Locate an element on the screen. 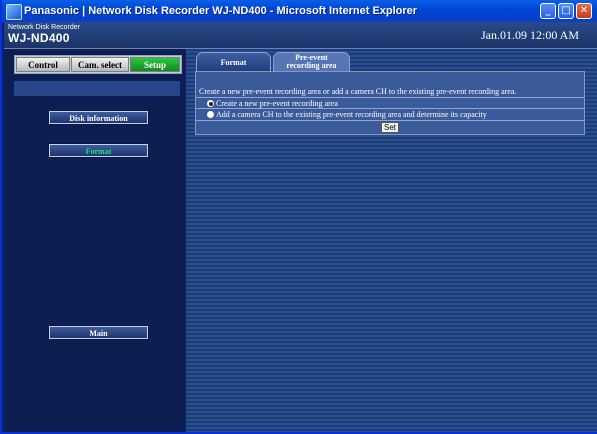  maximize-icon: □ is located at coordinates (566, 10).